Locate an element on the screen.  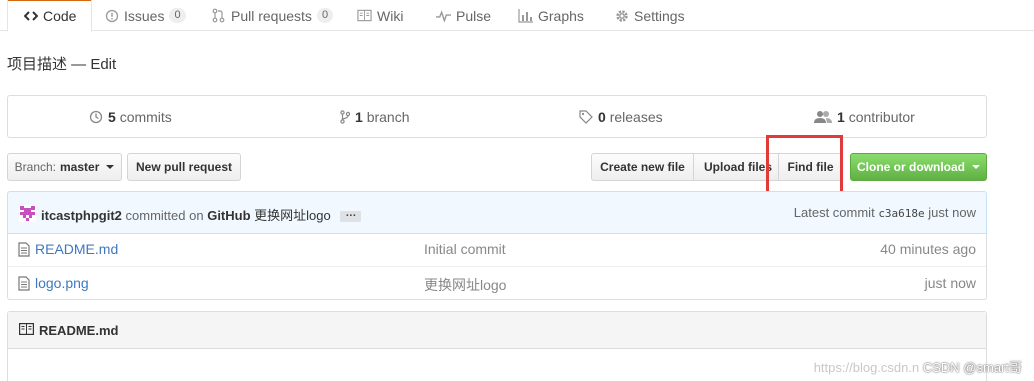
tab-label: Pull requests is located at coordinates (271, 15).